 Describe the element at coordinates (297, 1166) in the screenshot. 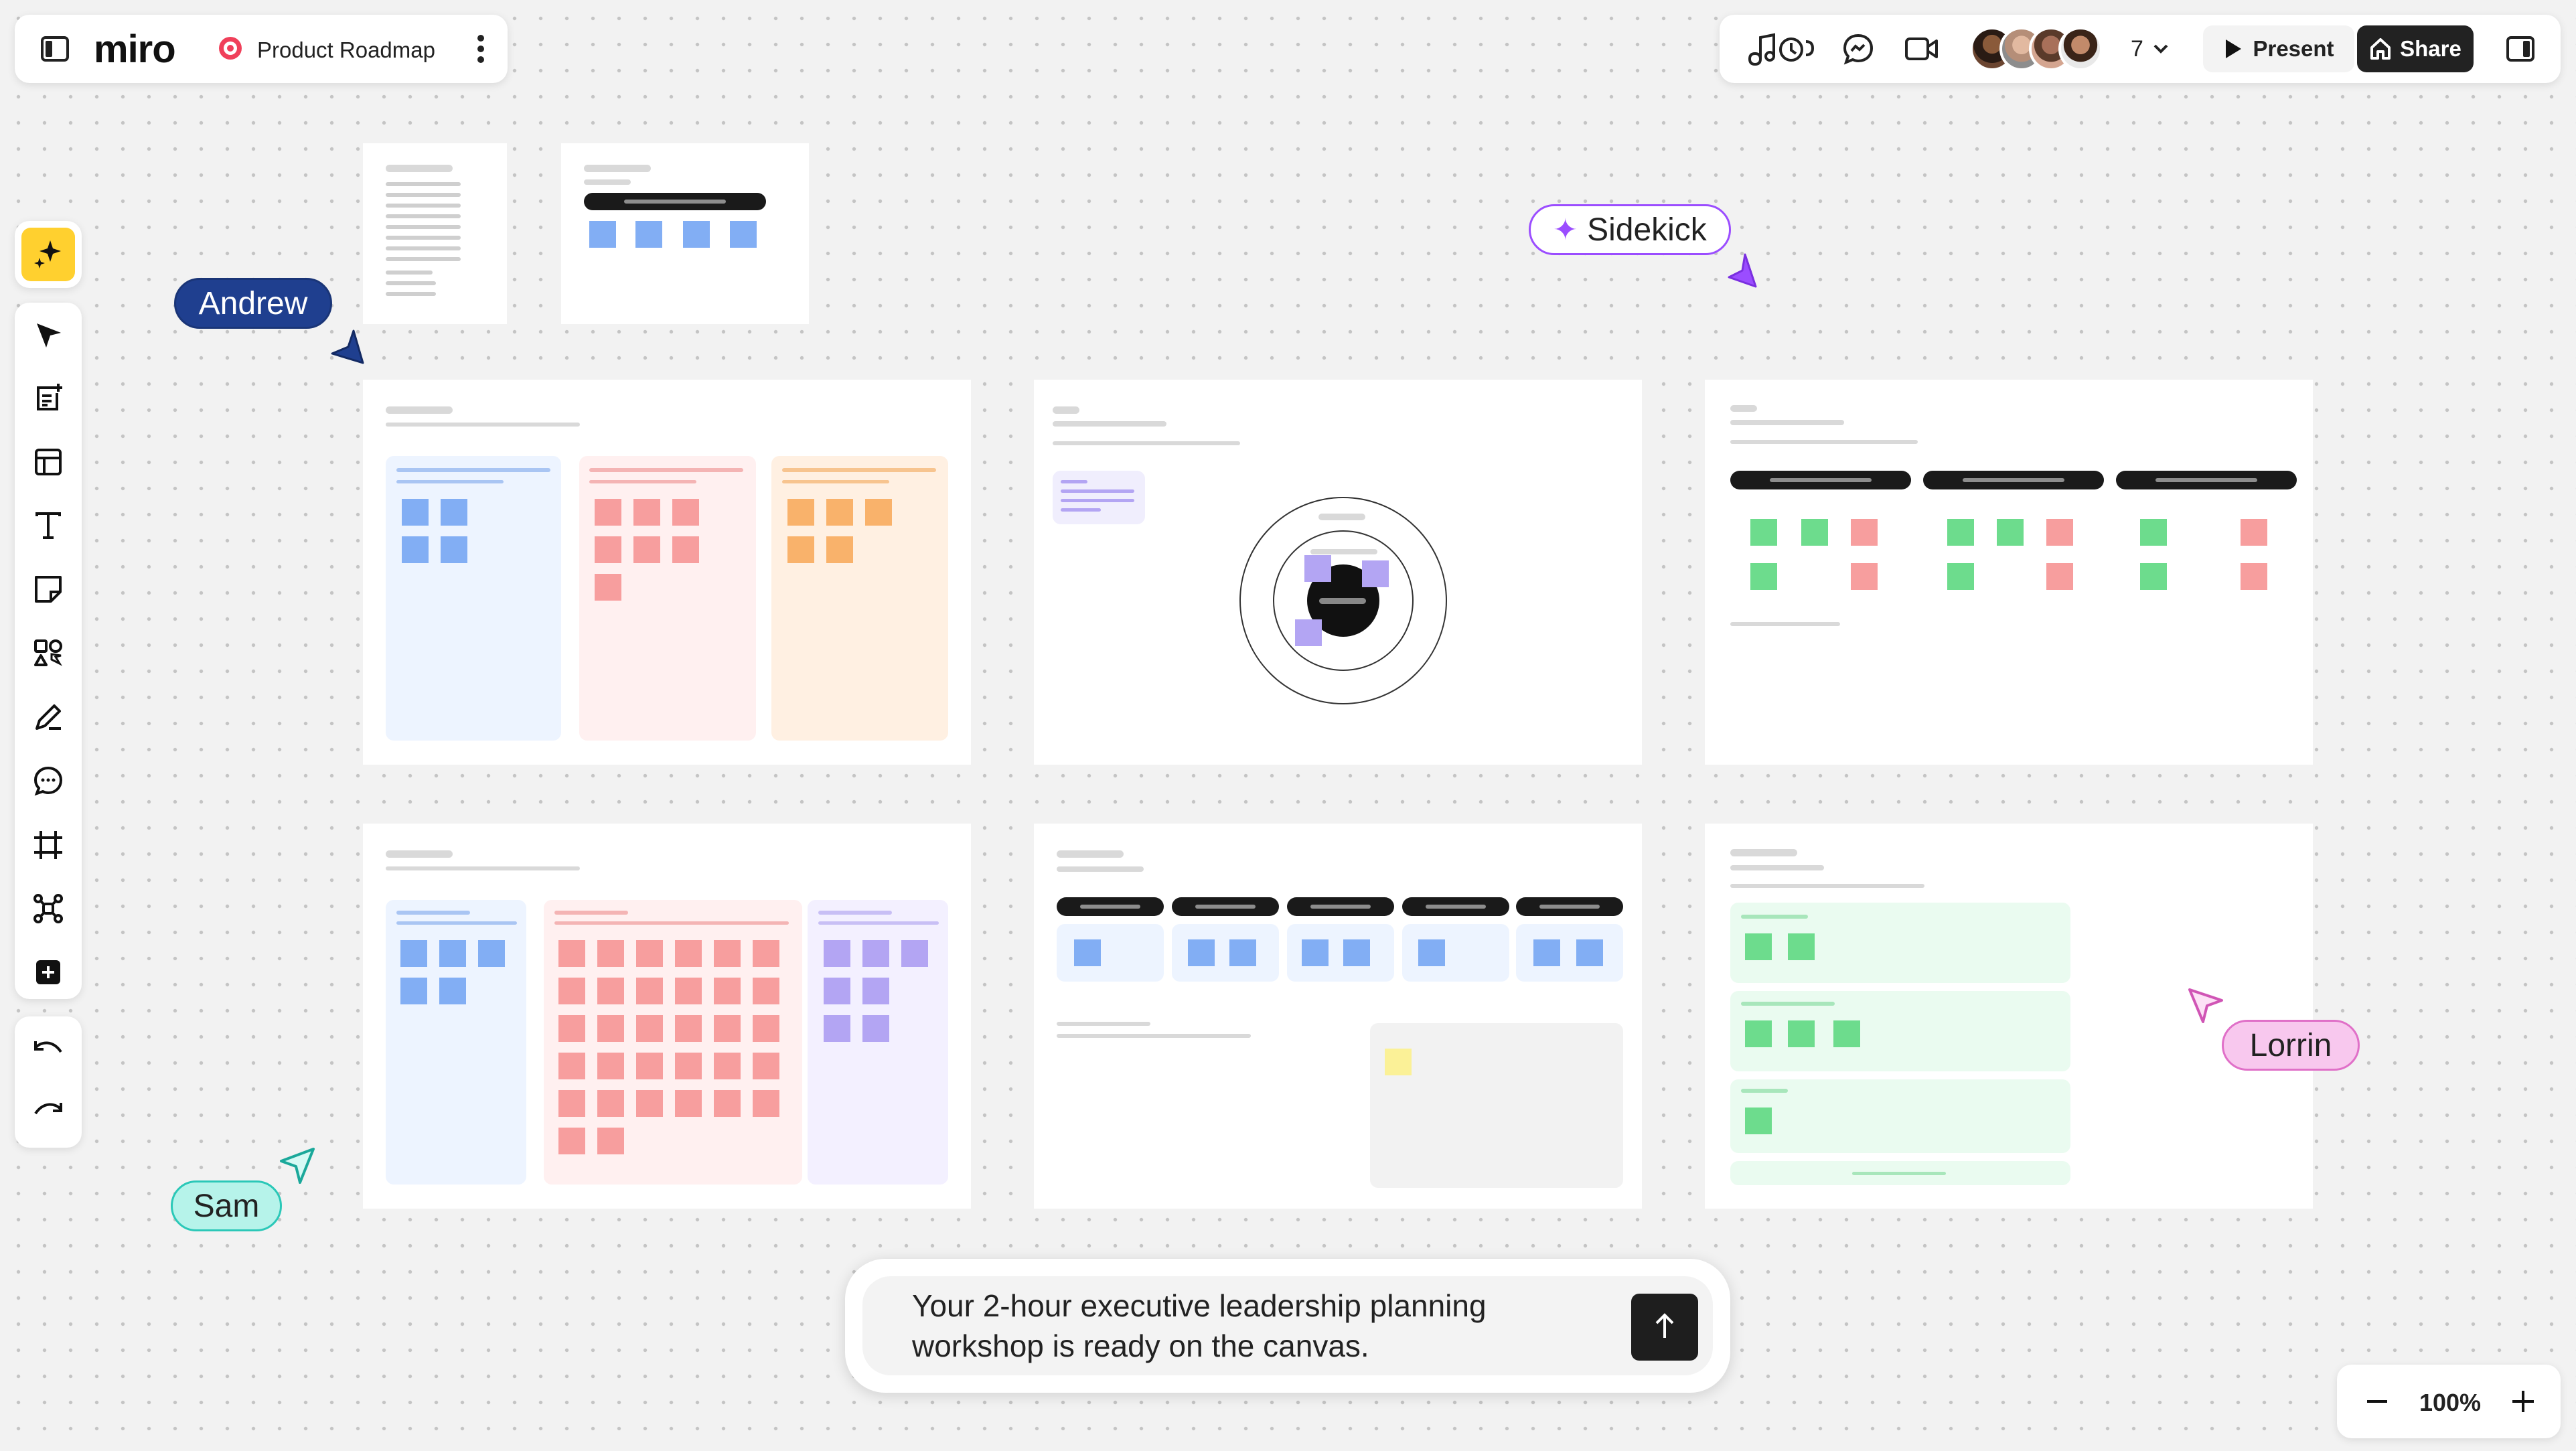

I see `sam-cursor-icon` at that location.